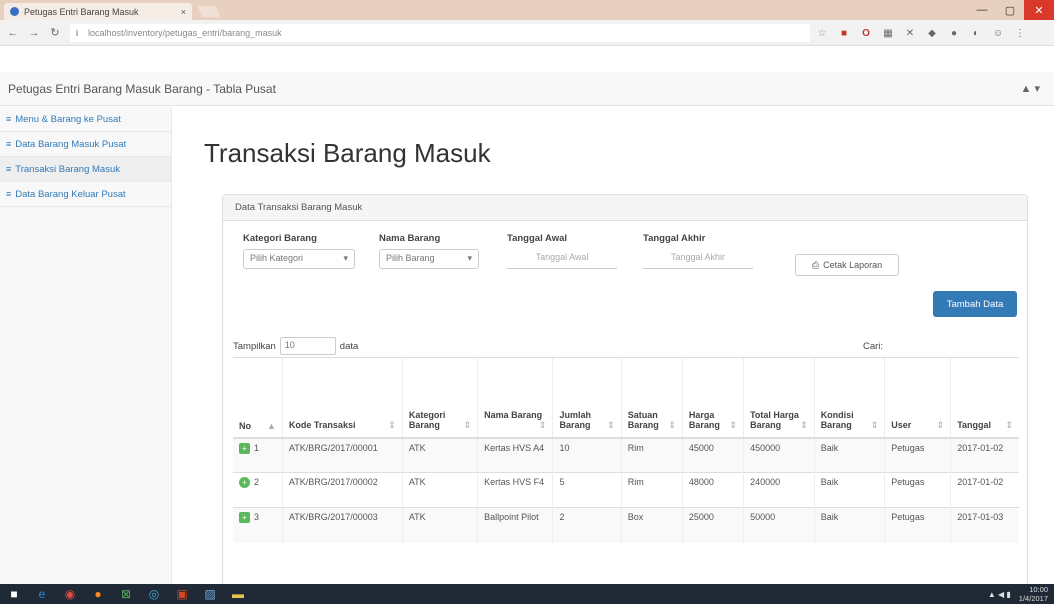 The image size is (1054, 604). What do you see at coordinates (779, 398) in the screenshot?
I see `column-header: Total Harga Barang ⇕` at bounding box center [779, 398].